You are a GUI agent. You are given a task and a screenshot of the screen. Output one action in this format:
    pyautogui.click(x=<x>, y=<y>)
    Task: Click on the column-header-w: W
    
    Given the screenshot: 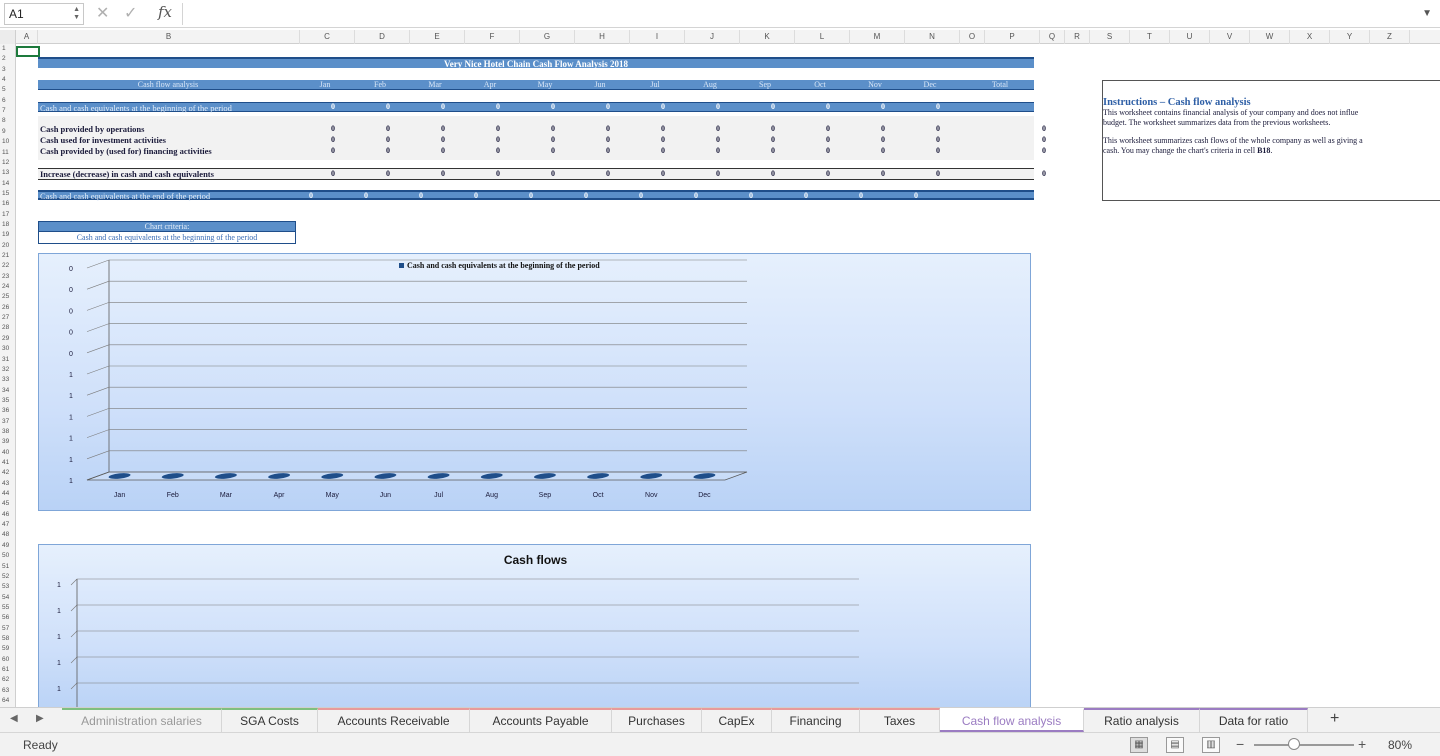 What is the action you would take?
    pyautogui.click(x=1270, y=37)
    